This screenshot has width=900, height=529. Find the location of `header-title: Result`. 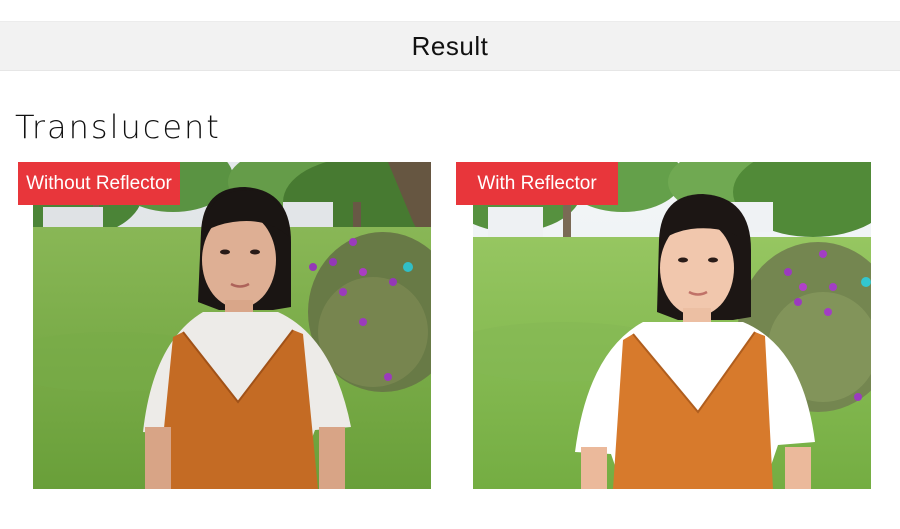

header-title: Result is located at coordinates (450, 45).